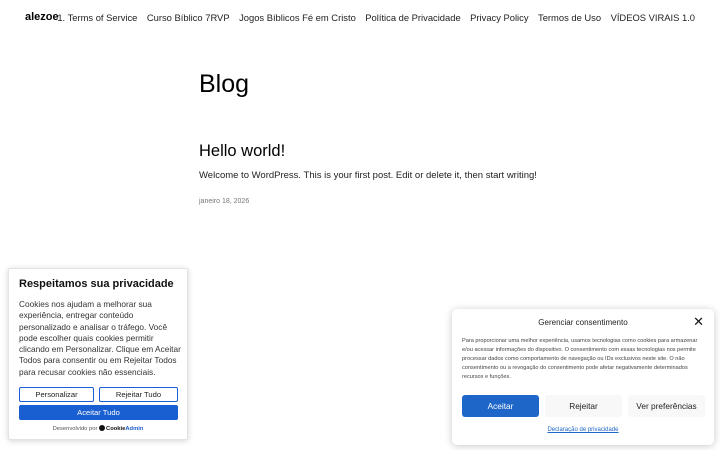 Image resolution: width=720 pixels, height=450 pixels. Describe the element at coordinates (583, 322) in the screenshot. I see `consent-dialog-title: Gerenciar consentimento` at that location.